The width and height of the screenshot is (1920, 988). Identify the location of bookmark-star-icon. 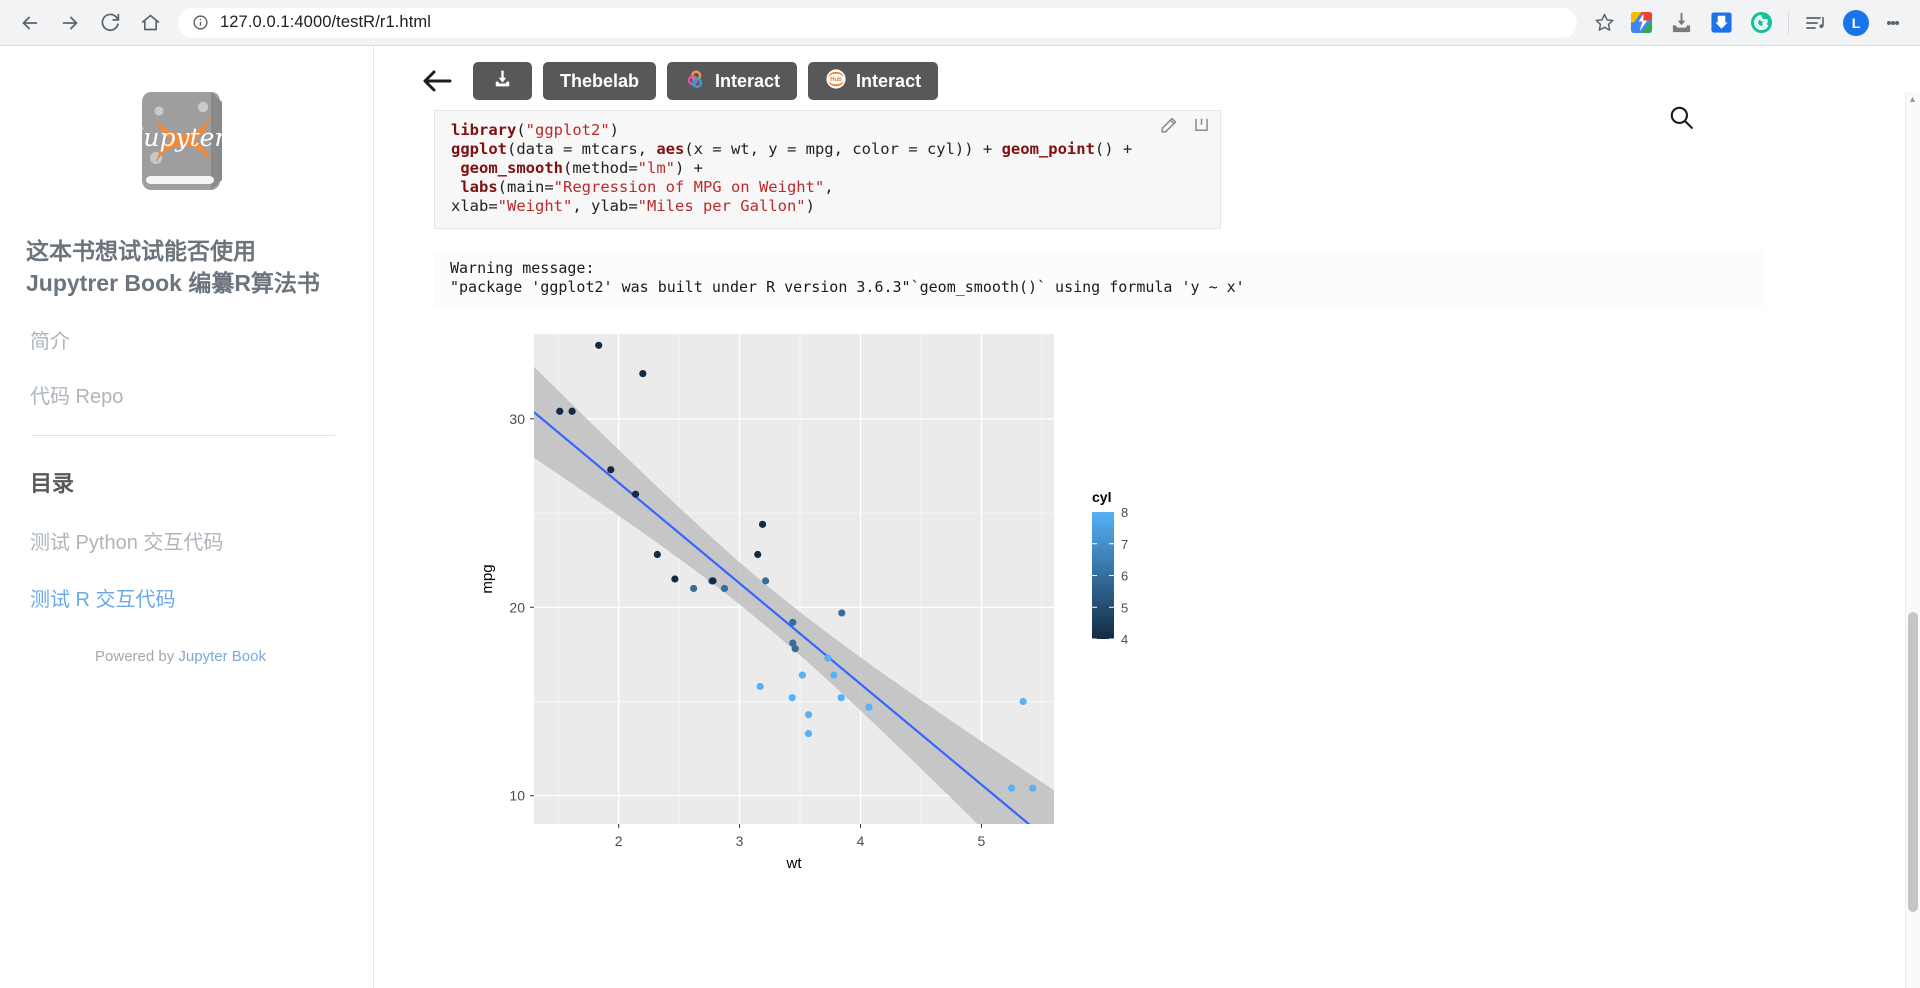
(1604, 23).